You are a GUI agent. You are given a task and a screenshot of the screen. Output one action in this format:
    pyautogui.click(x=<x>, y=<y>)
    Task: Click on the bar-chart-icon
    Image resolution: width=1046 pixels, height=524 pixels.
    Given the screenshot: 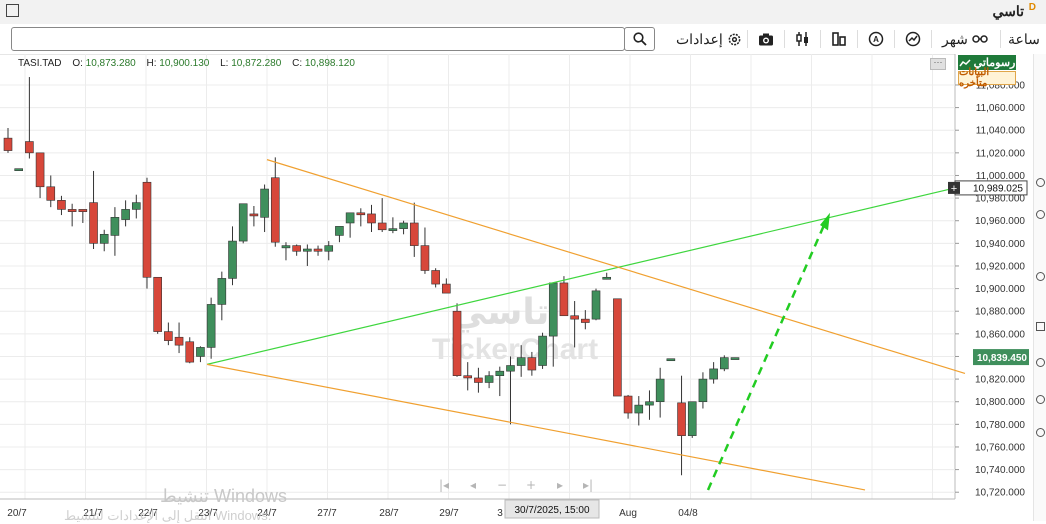 What is the action you would take?
    pyautogui.click(x=839, y=39)
    